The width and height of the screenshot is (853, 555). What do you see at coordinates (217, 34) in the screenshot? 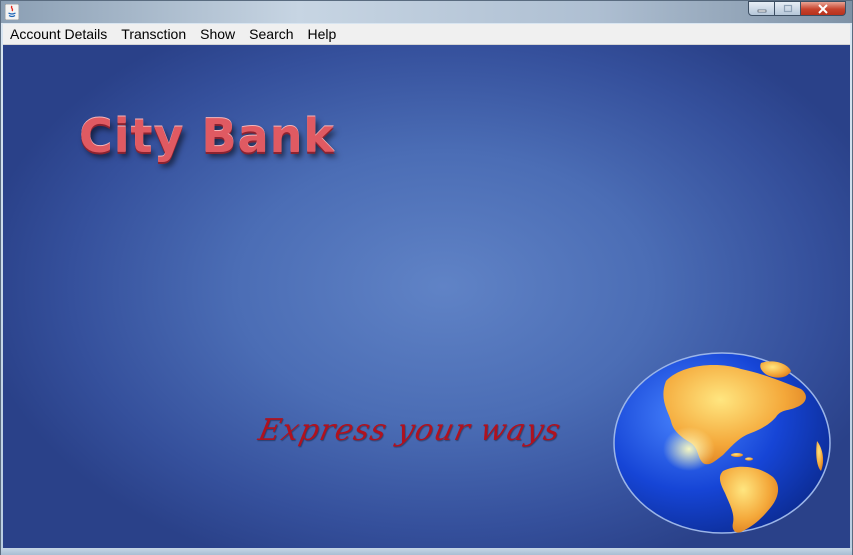
I see `menu-show: Show` at bounding box center [217, 34].